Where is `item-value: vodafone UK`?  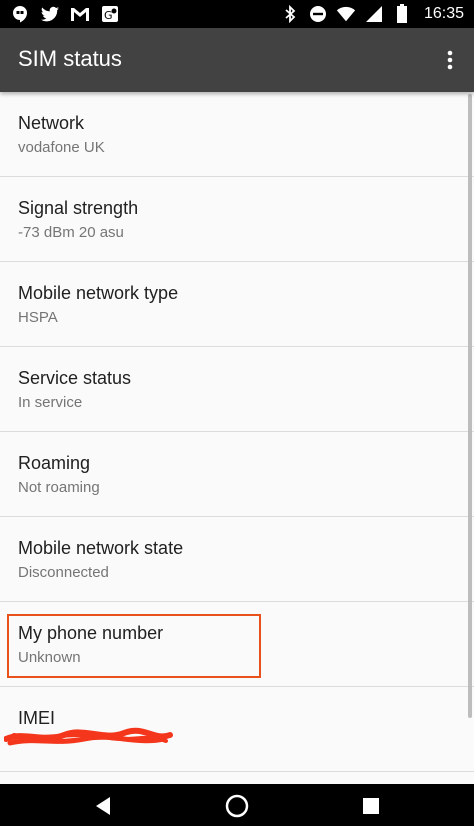 item-value: vodafone UK is located at coordinates (61, 147).